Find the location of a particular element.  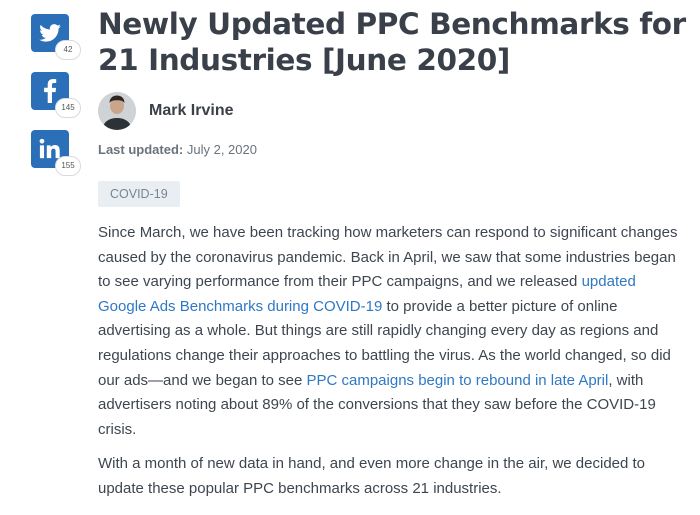

twitter-share-count: 42 is located at coordinates (68, 50).